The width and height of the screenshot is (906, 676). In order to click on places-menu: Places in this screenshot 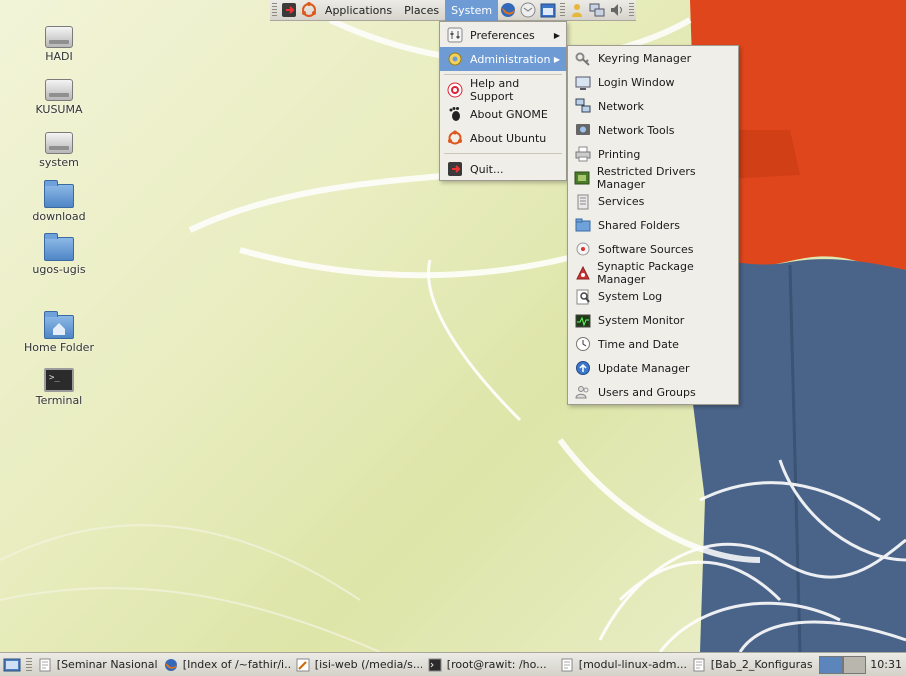, I will do `click(421, 10)`.